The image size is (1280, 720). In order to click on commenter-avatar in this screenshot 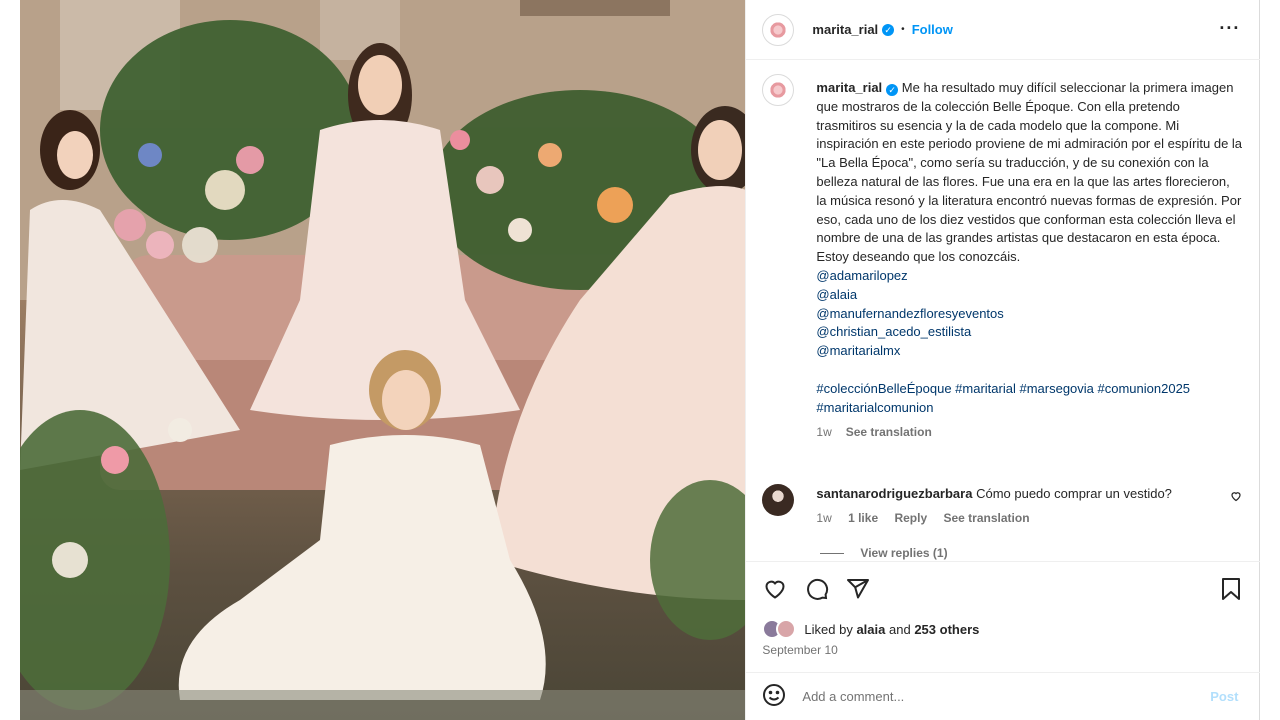, I will do `click(778, 500)`.